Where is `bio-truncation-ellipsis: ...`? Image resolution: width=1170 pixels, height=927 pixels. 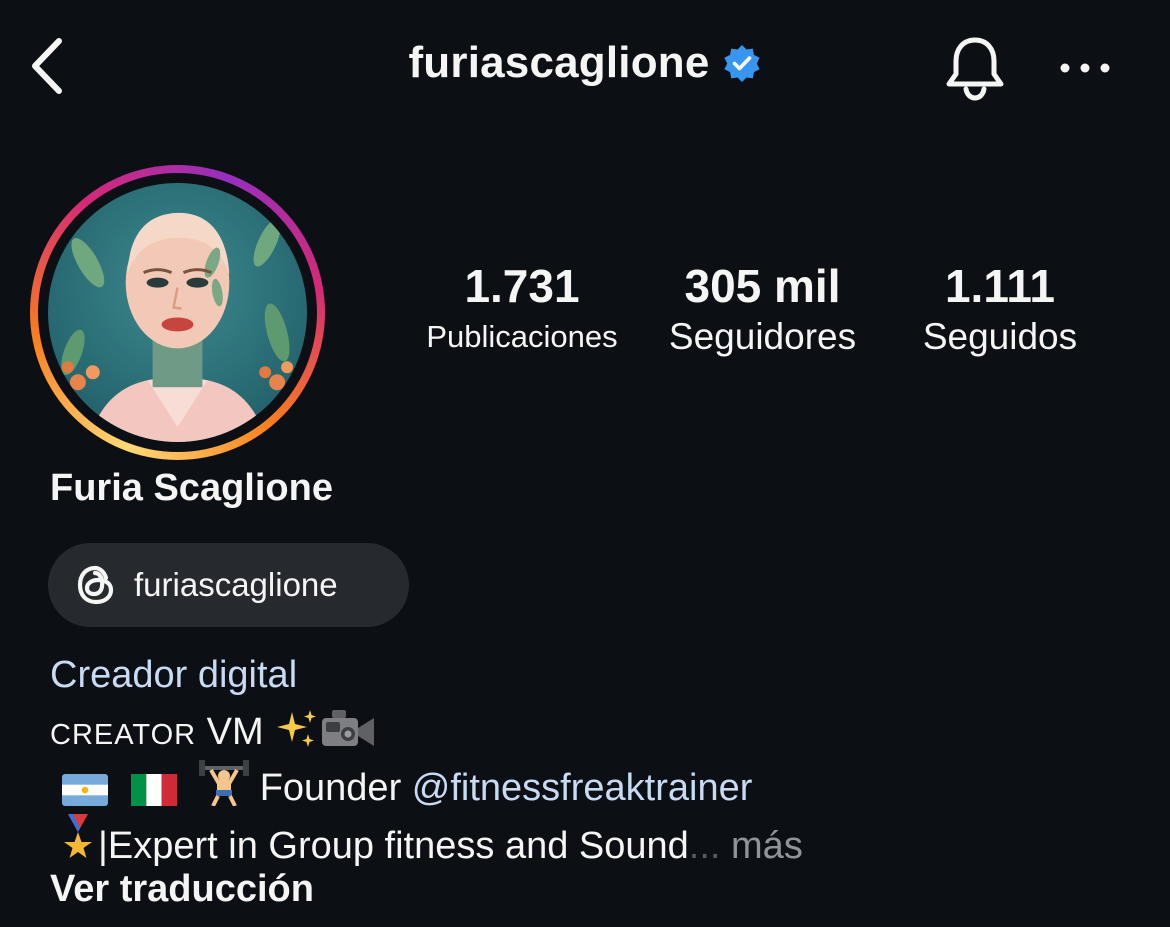 bio-truncation-ellipsis: ... is located at coordinates (704, 846).